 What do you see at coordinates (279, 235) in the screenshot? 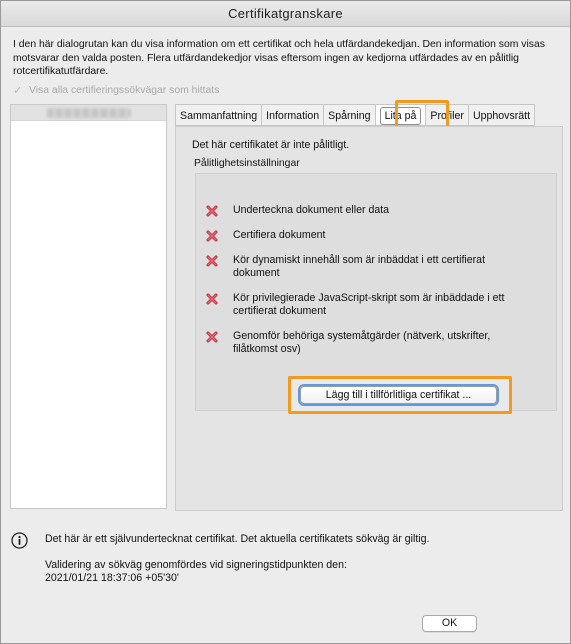
I see `permission-label: Certifiera dokument` at bounding box center [279, 235].